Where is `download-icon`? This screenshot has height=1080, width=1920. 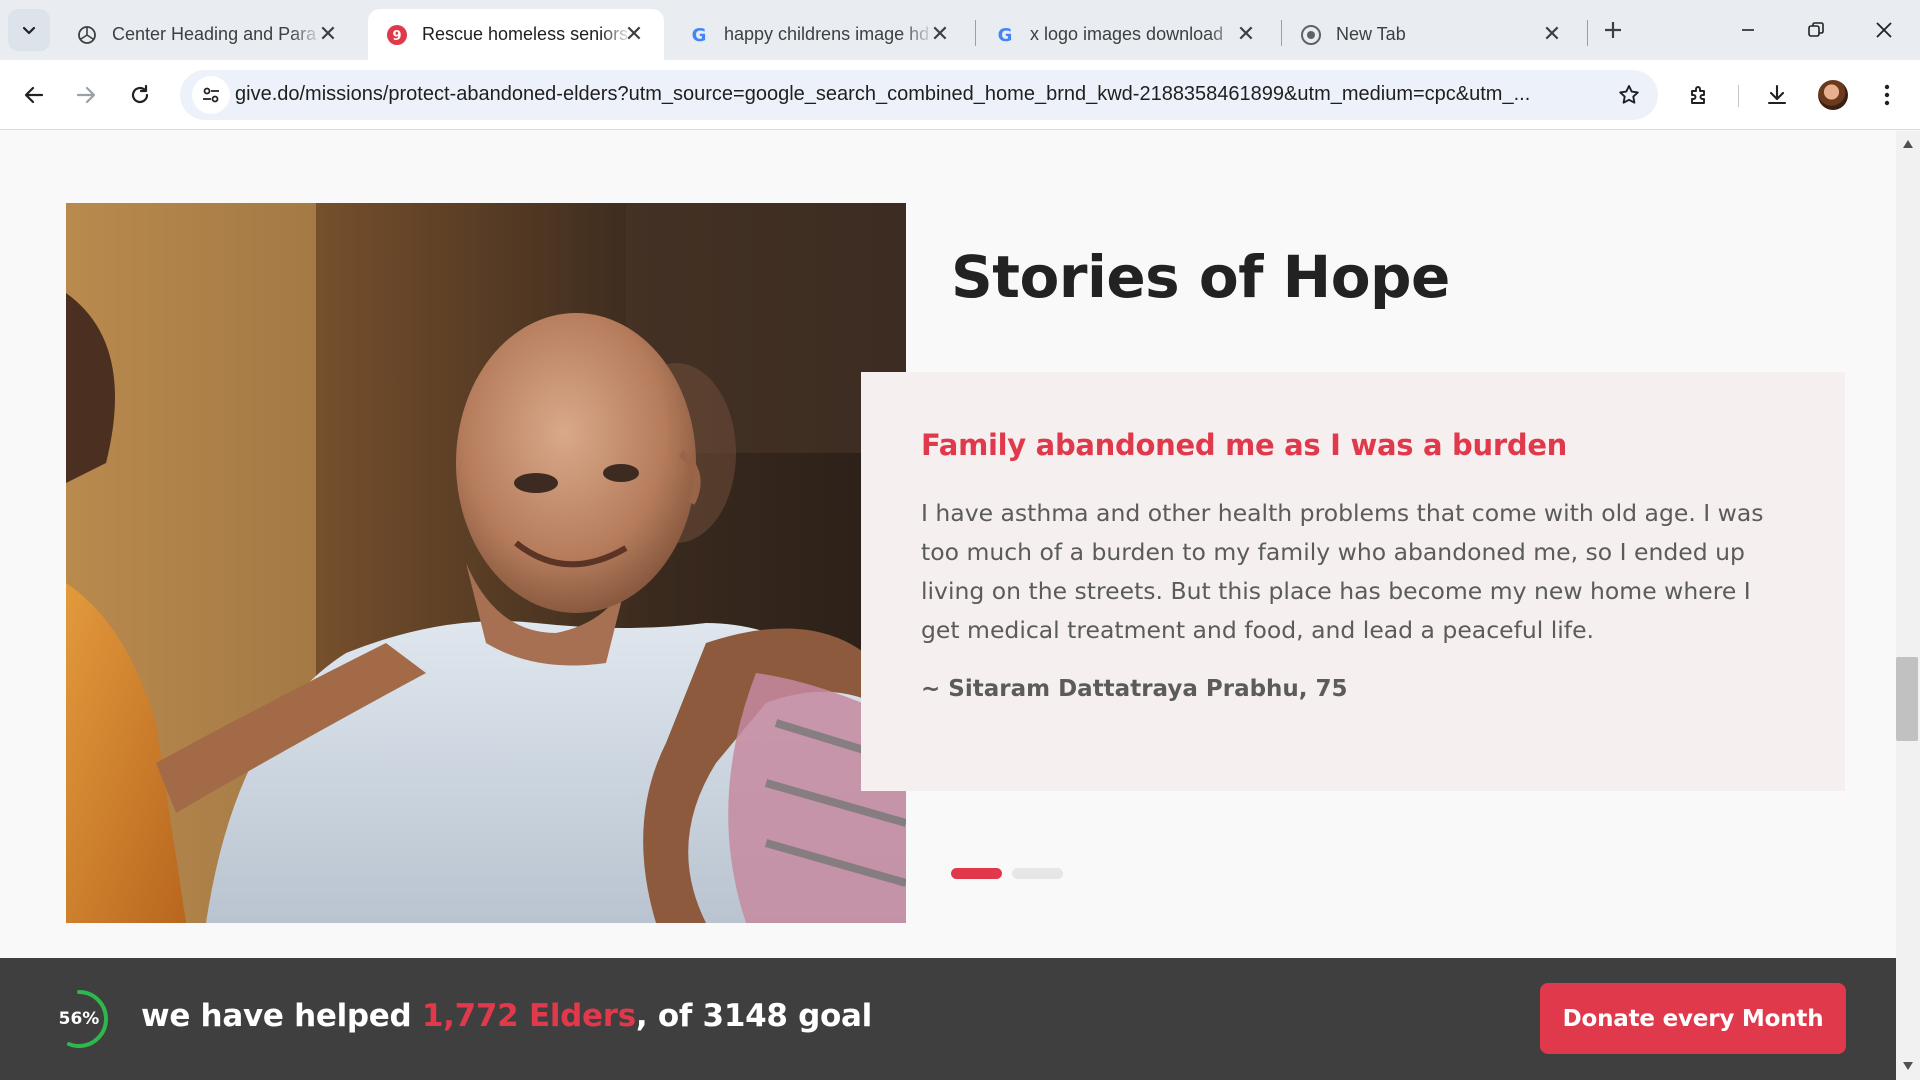
download-icon is located at coordinates (1777, 94).